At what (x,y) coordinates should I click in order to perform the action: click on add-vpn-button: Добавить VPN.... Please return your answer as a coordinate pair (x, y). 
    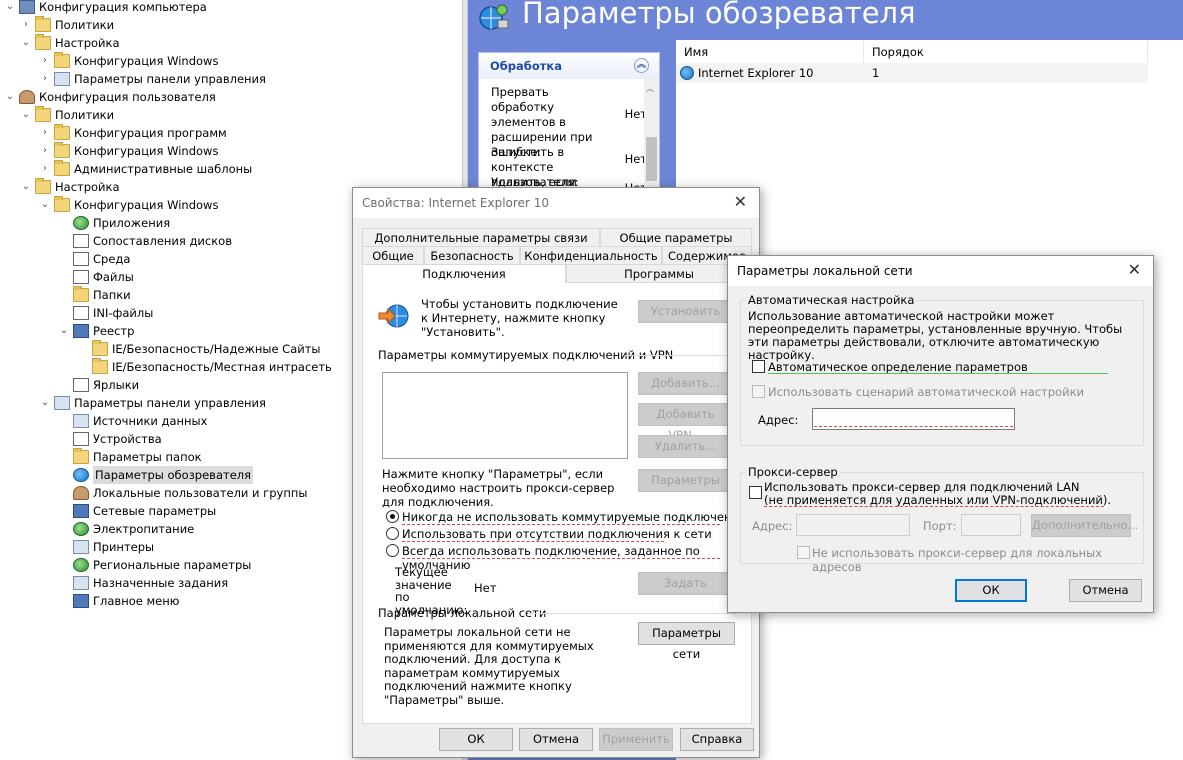
    Looking at the image, I should click on (685, 422).